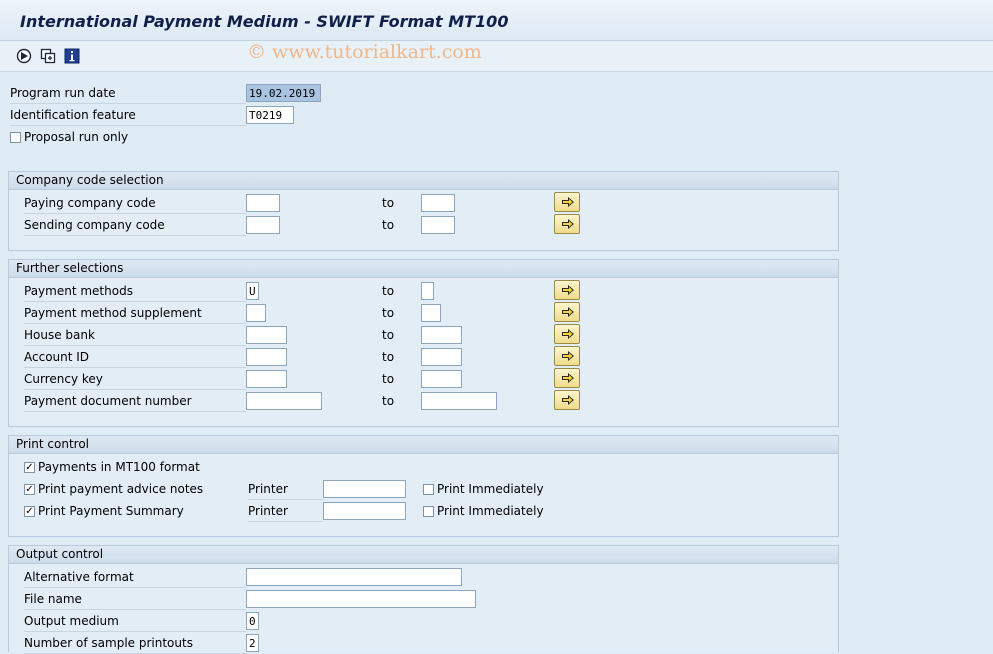  I want to click on payment-advice-label: Print payment advice notes, so click(121, 489).